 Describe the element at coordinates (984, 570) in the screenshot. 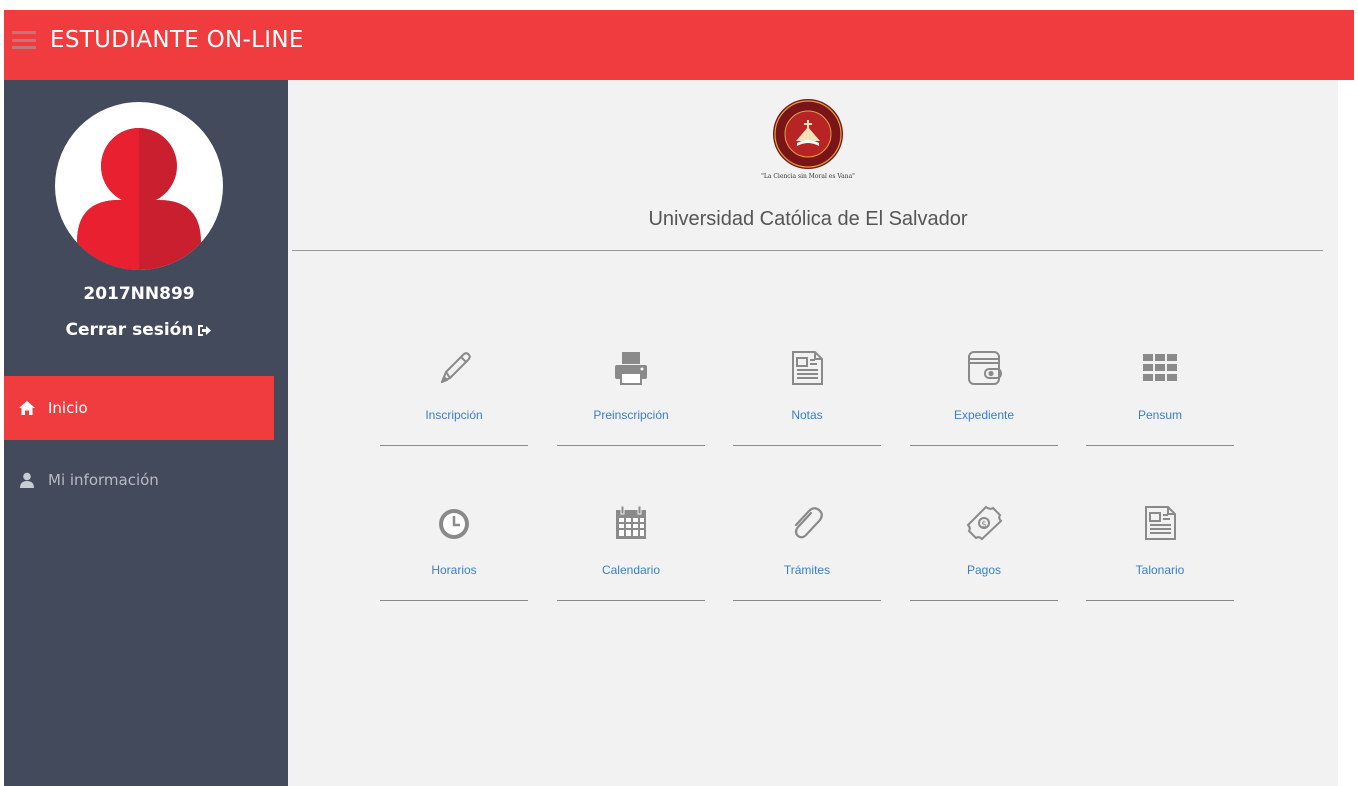

I see `tile-label: Pagos` at that location.